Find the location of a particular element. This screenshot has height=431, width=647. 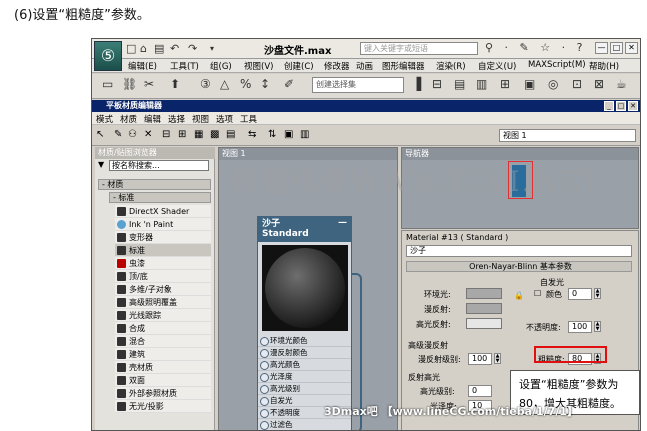

self-illum-color-checkbox: ☐ is located at coordinates (537, 293).